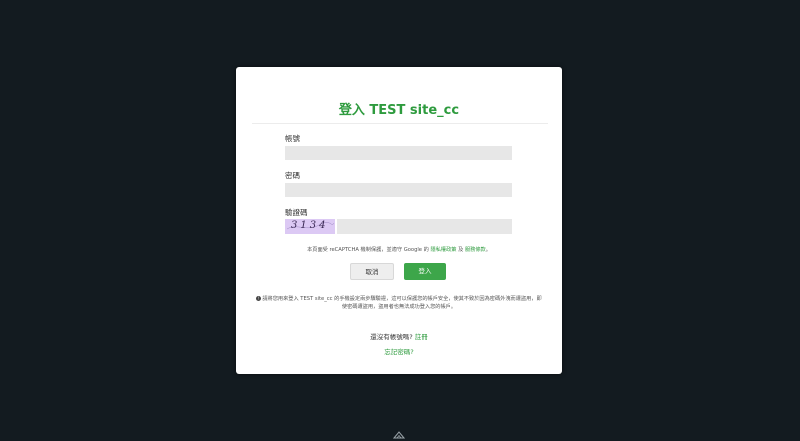 This screenshot has width=800, height=441. I want to click on username-input, so click(398, 153).